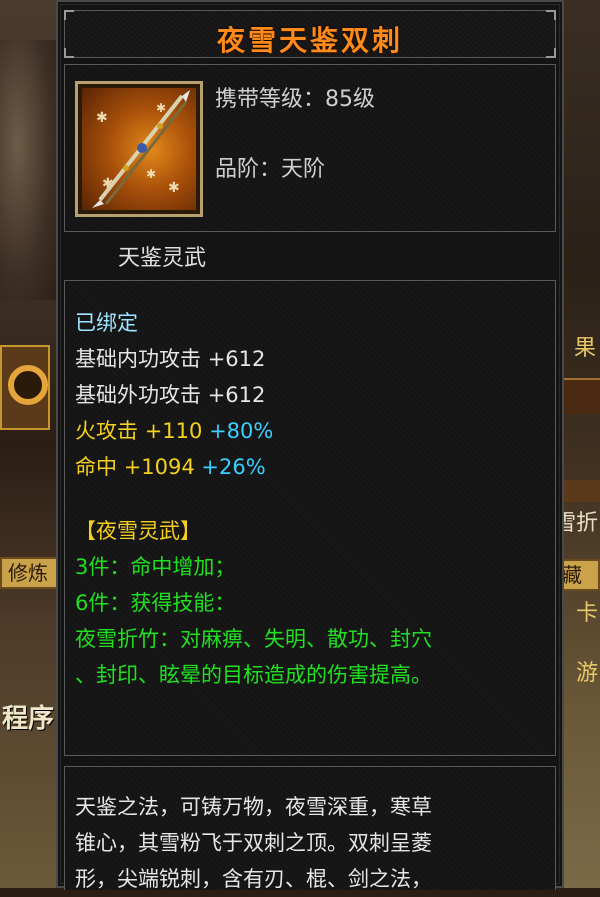 This screenshot has width=600, height=897. Describe the element at coordinates (96, 467) in the screenshot. I see `stat-label: 命中` at that location.